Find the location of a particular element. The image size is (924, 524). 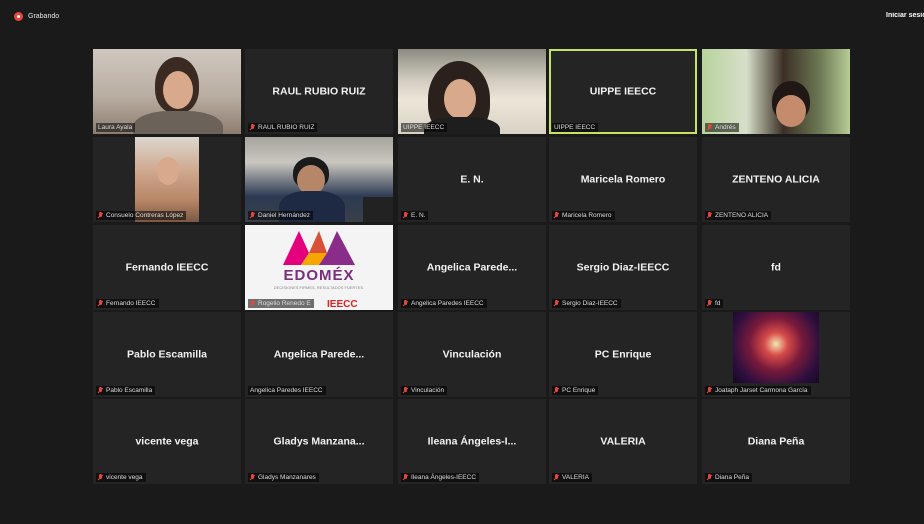

participant-display-name: Pablo Escamilla is located at coordinates (167, 353).